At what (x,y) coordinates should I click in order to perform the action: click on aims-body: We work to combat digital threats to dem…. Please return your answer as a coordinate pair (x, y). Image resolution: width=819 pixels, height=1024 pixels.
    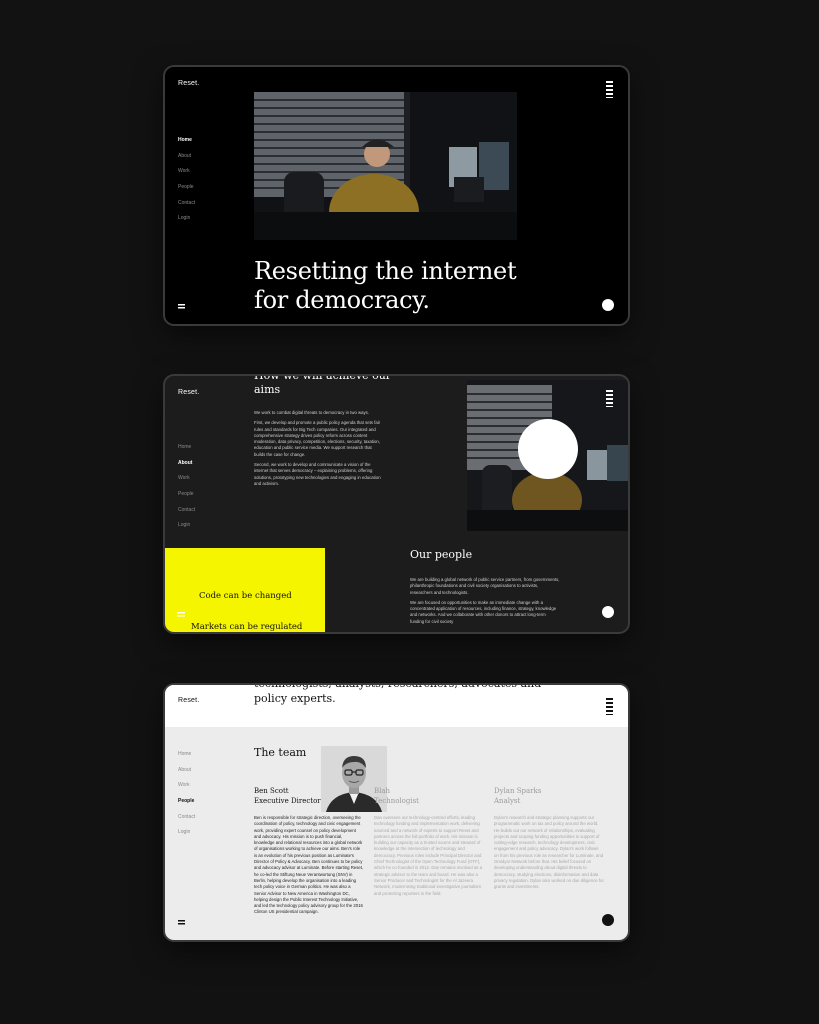
    Looking at the image, I should click on (319, 450).